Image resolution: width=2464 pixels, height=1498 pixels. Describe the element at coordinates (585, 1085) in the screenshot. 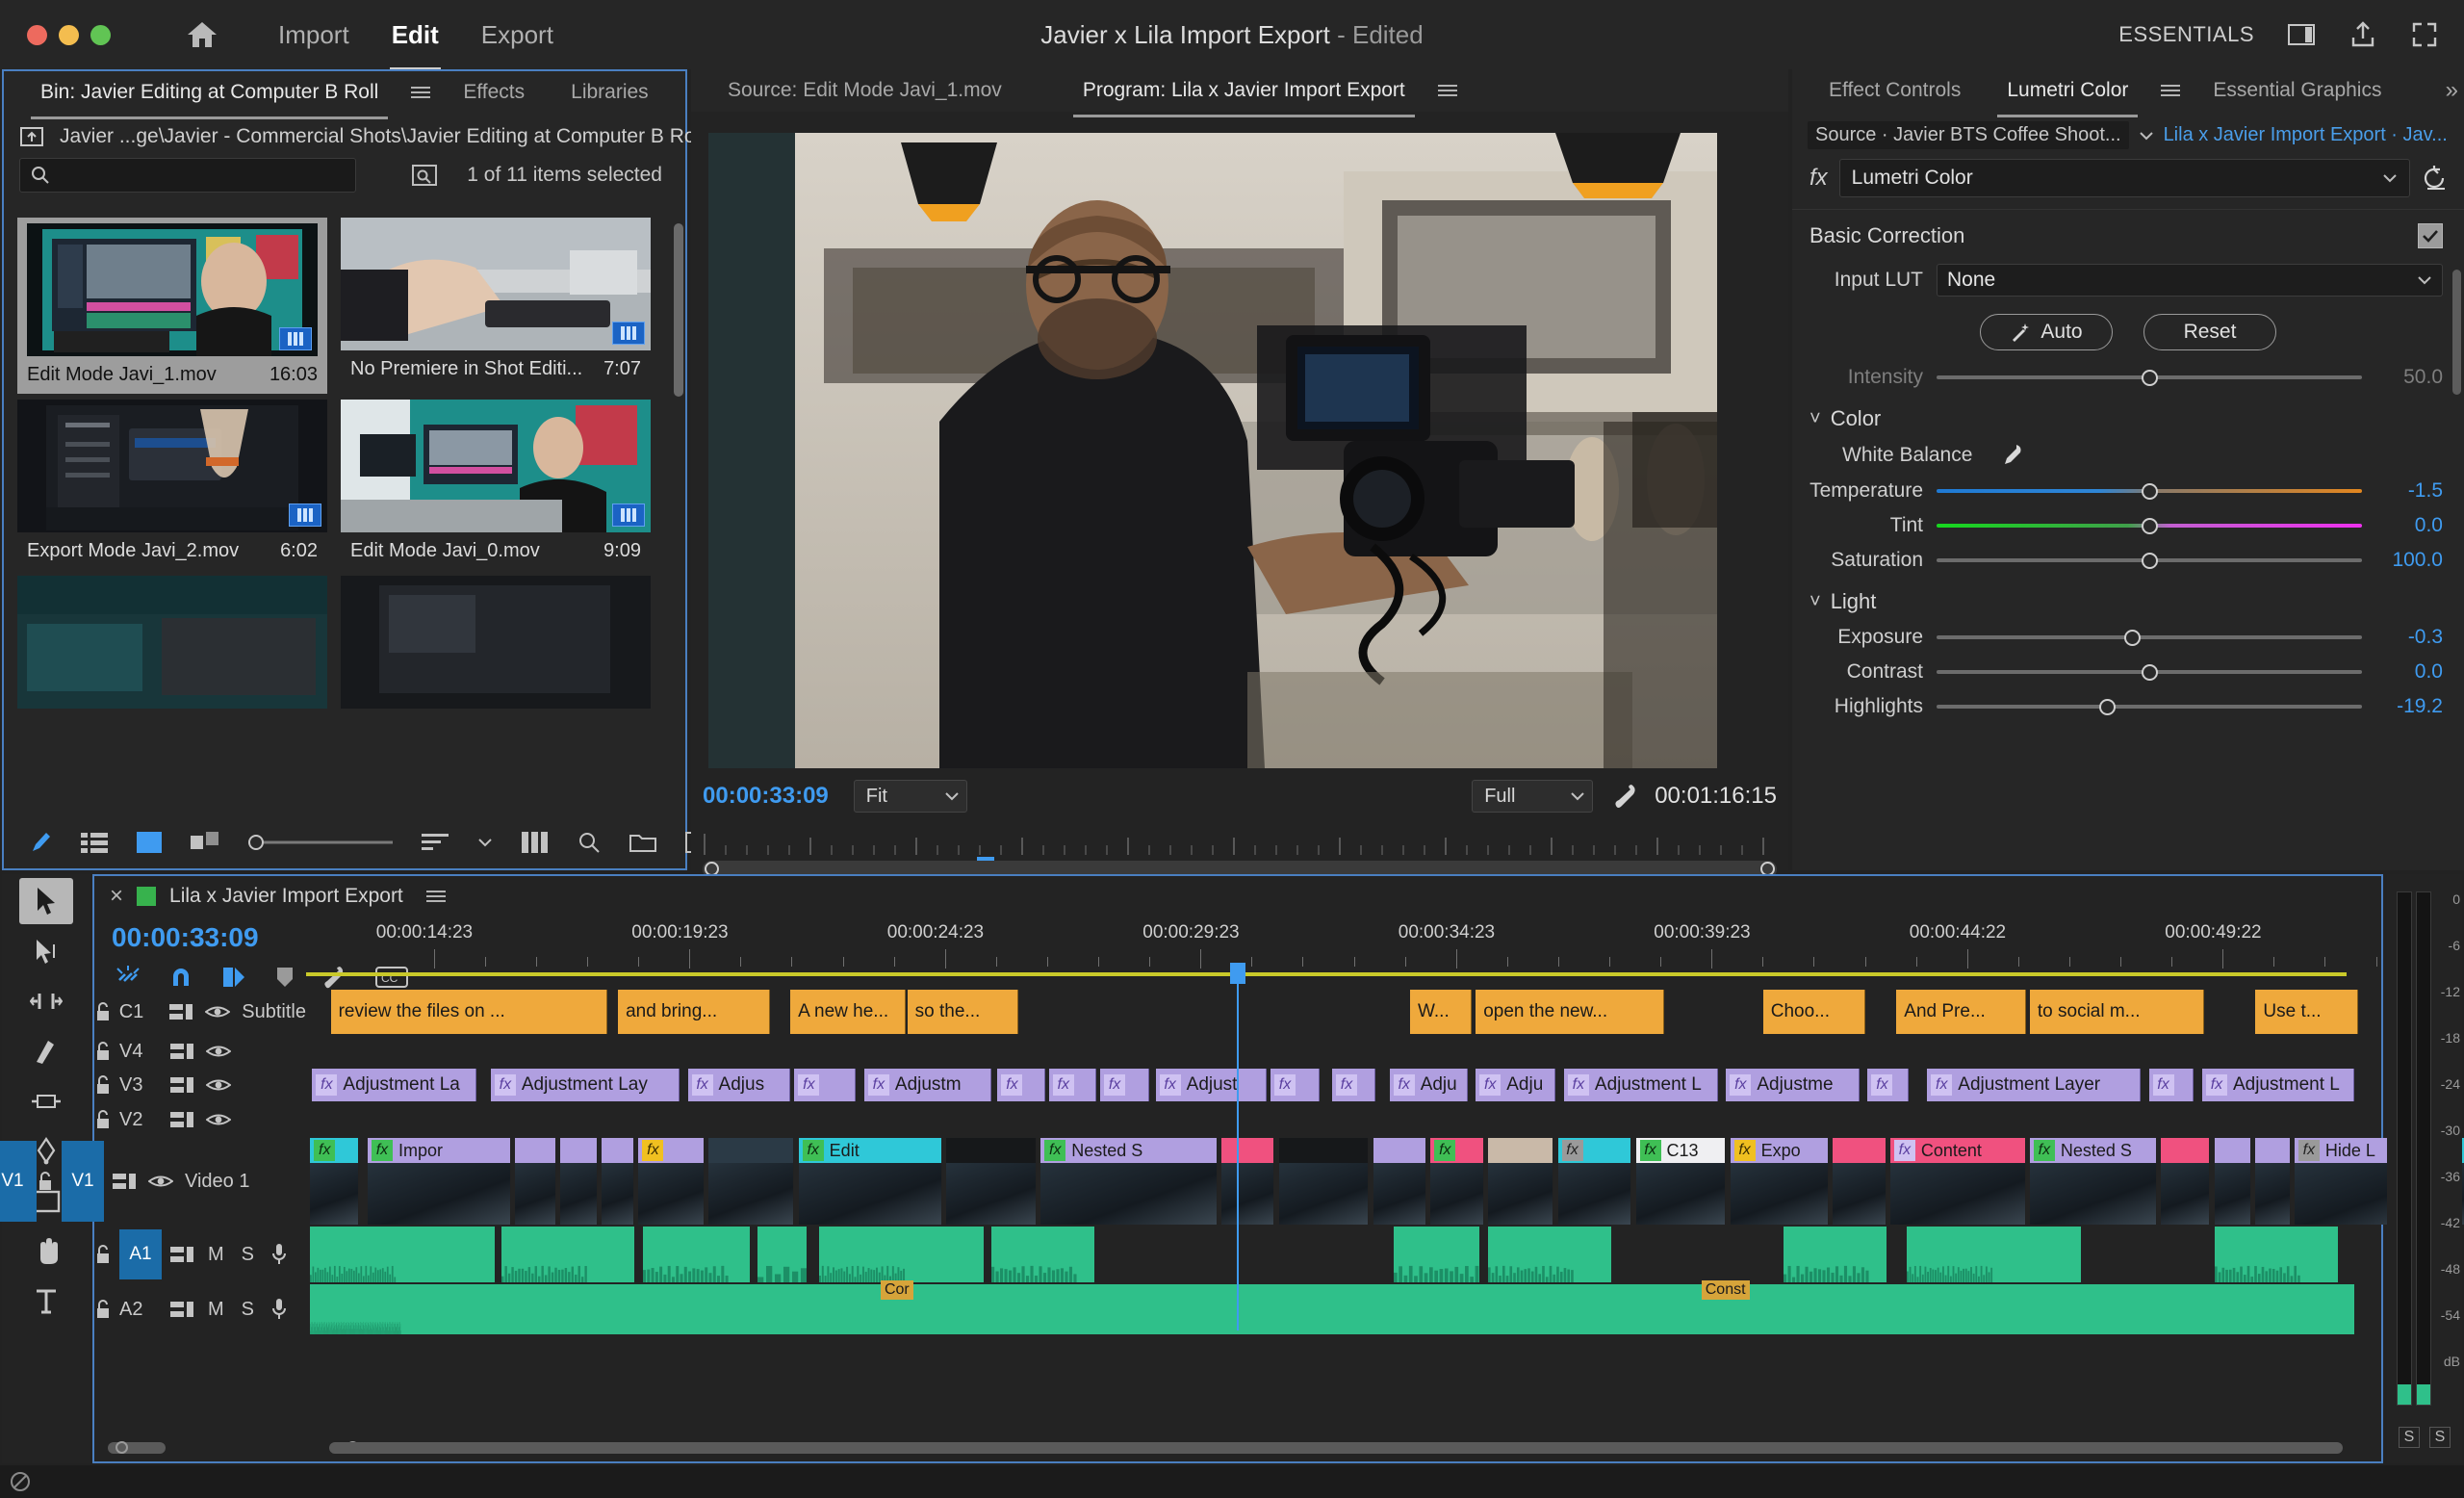

I see `timeline-clip: fx Adjustment Lay` at that location.